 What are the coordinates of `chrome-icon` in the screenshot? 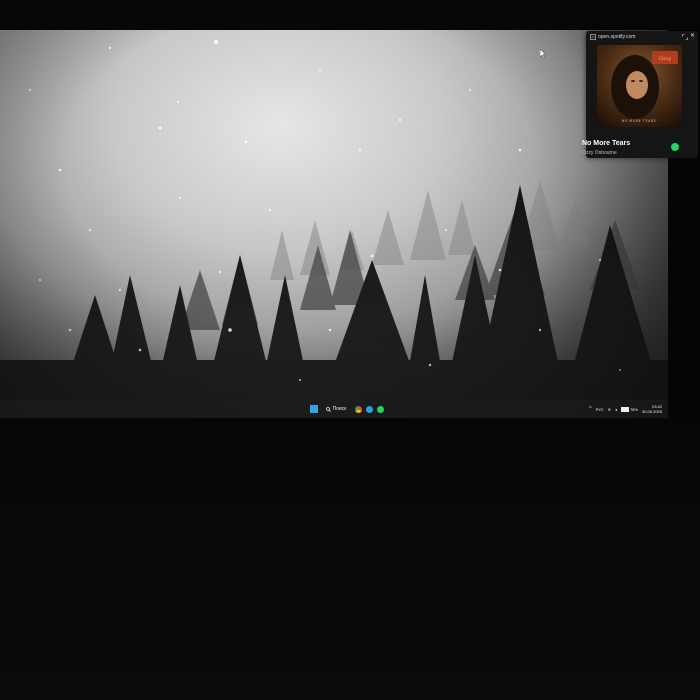 It's located at (358, 409).